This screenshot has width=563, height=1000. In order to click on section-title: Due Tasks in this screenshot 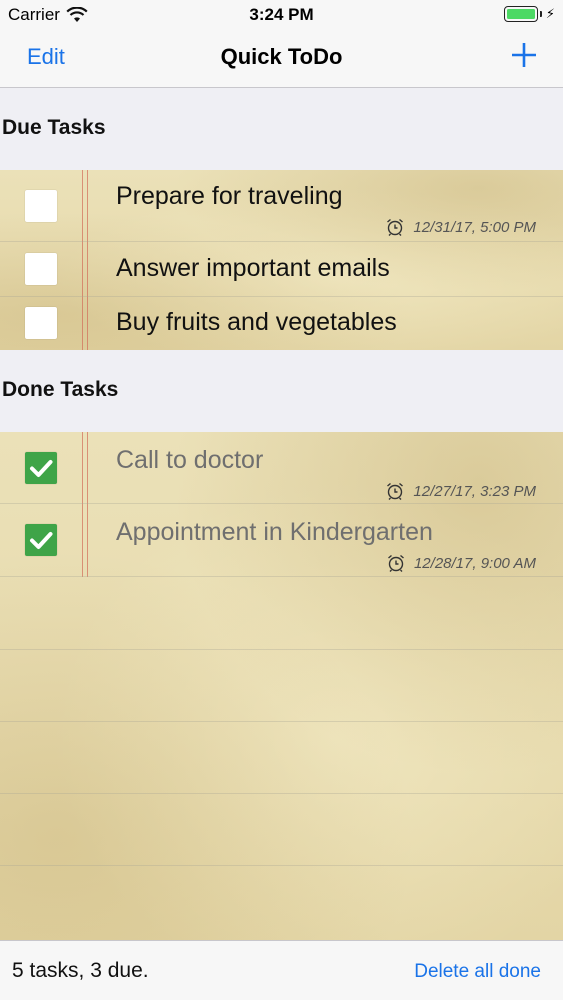, I will do `click(54, 127)`.